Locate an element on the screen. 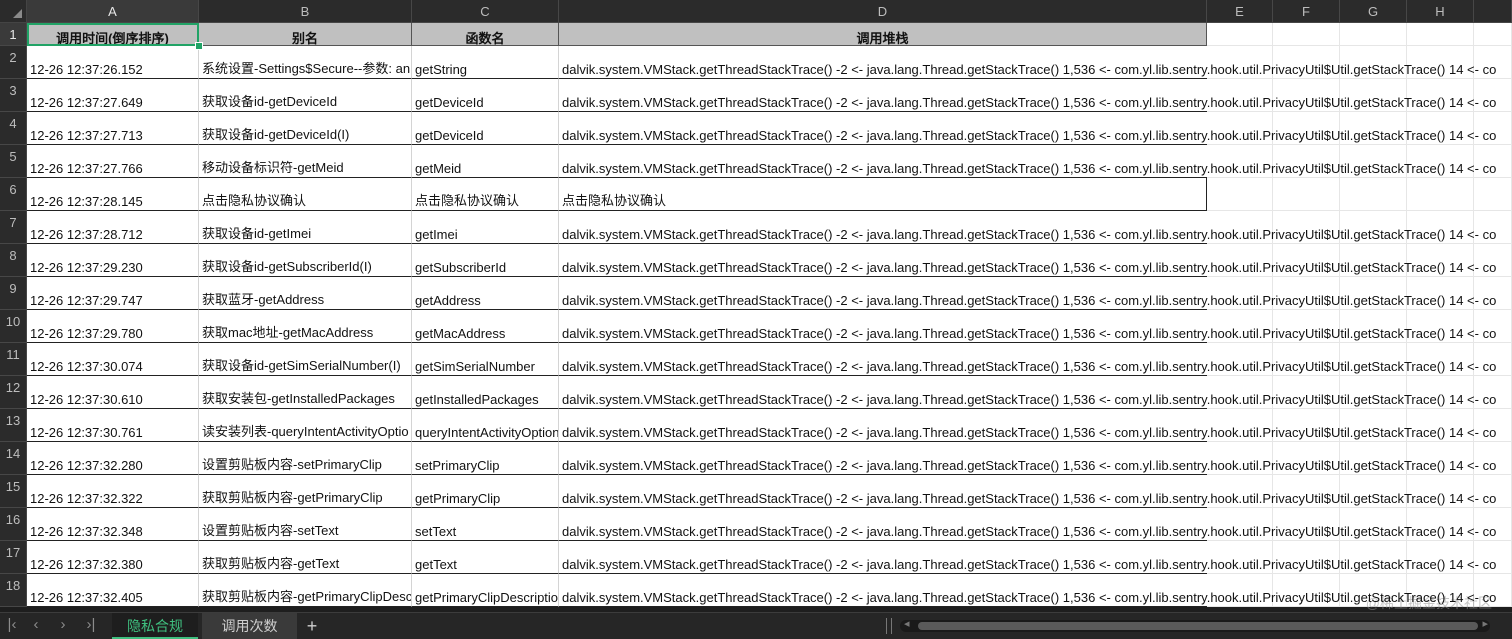  row-header-11: 11 is located at coordinates (13, 359).